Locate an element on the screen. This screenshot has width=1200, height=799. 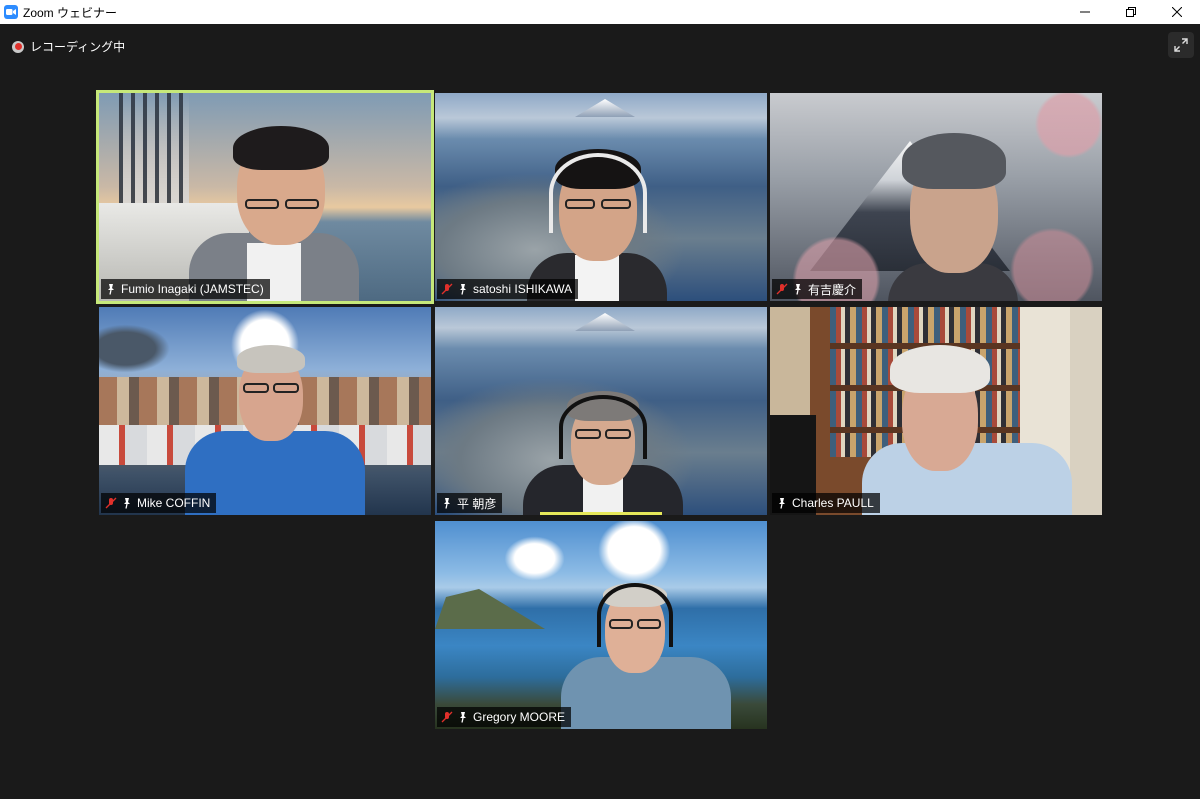
window-title: Zoom ウェビナー is located at coordinates (70, 12).